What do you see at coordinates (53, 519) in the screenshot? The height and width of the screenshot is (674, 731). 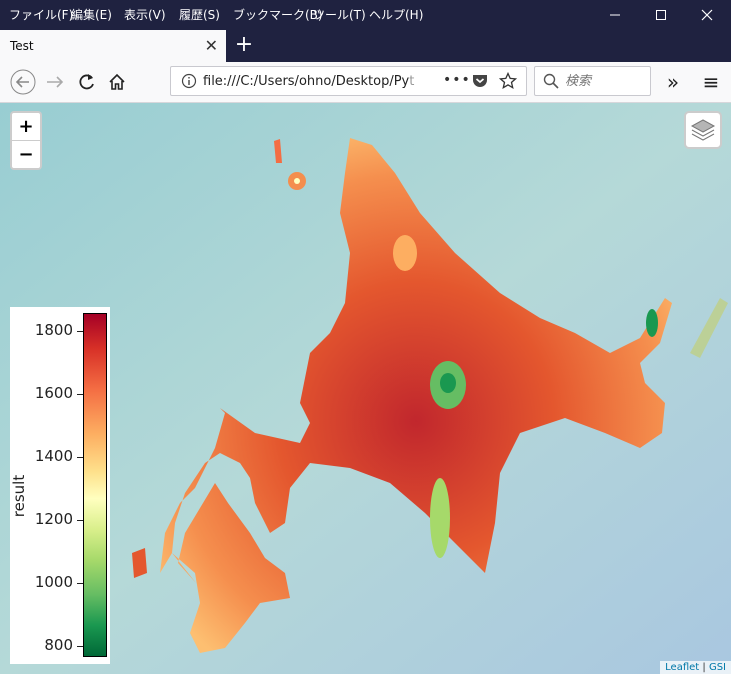 I see `legend-tick-1200: 1200` at bounding box center [53, 519].